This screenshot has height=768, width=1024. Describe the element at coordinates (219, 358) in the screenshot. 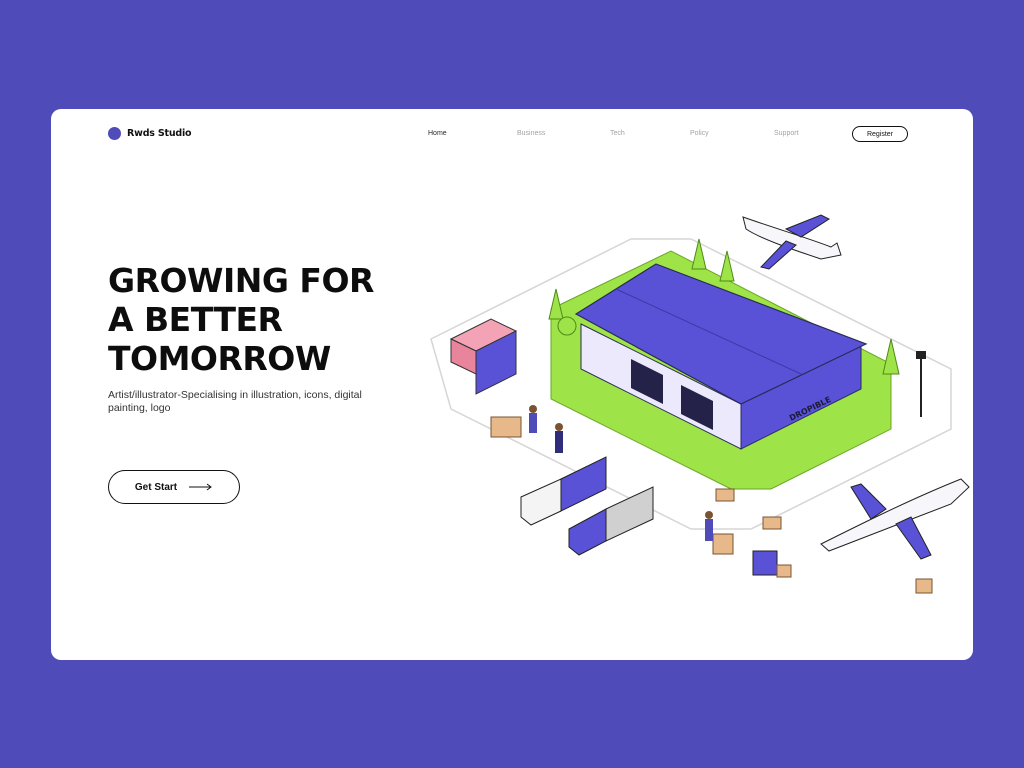

I see `headline-line-3: TOMORROW` at that location.